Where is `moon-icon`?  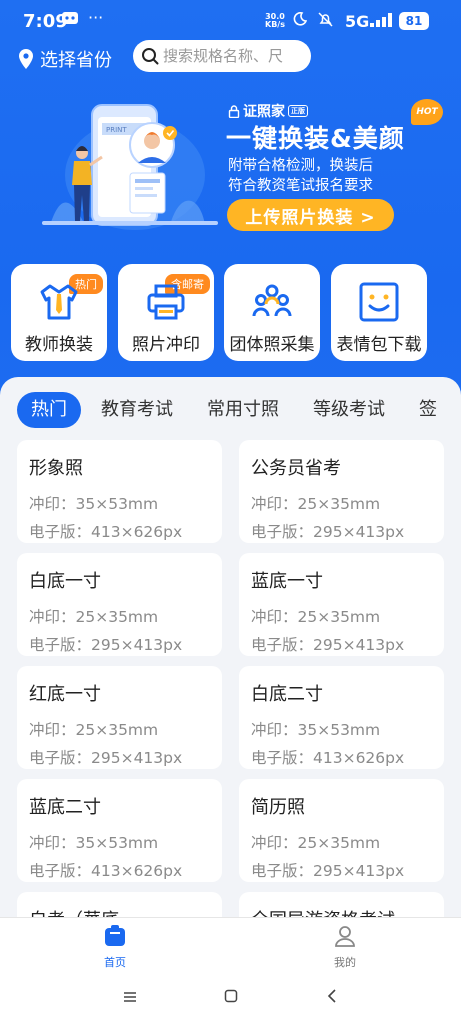 moon-icon is located at coordinates (300, 21).